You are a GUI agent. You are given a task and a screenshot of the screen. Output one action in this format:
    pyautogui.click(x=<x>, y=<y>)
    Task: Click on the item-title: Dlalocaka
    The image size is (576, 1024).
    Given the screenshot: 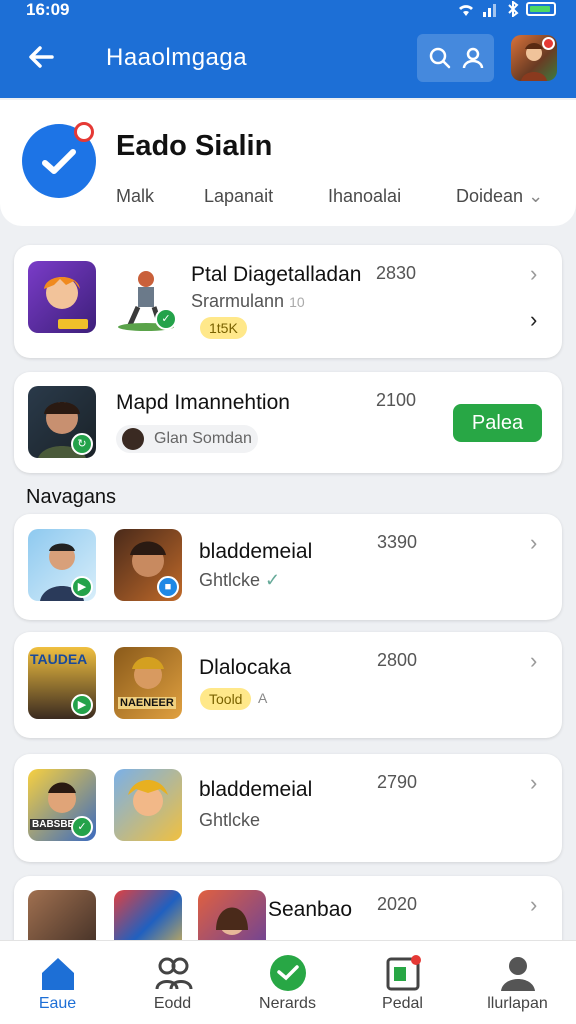 What is the action you would take?
    pyautogui.click(x=245, y=667)
    